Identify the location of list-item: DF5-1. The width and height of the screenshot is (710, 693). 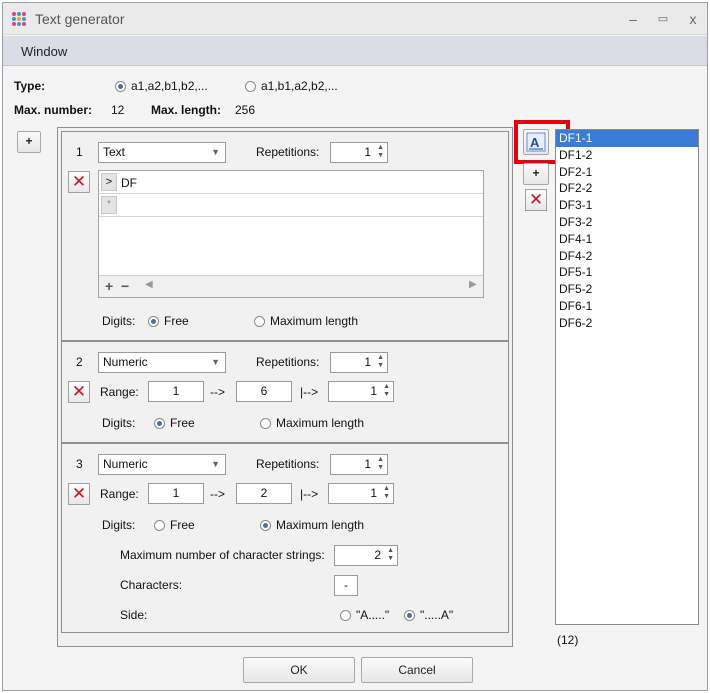
(627, 272).